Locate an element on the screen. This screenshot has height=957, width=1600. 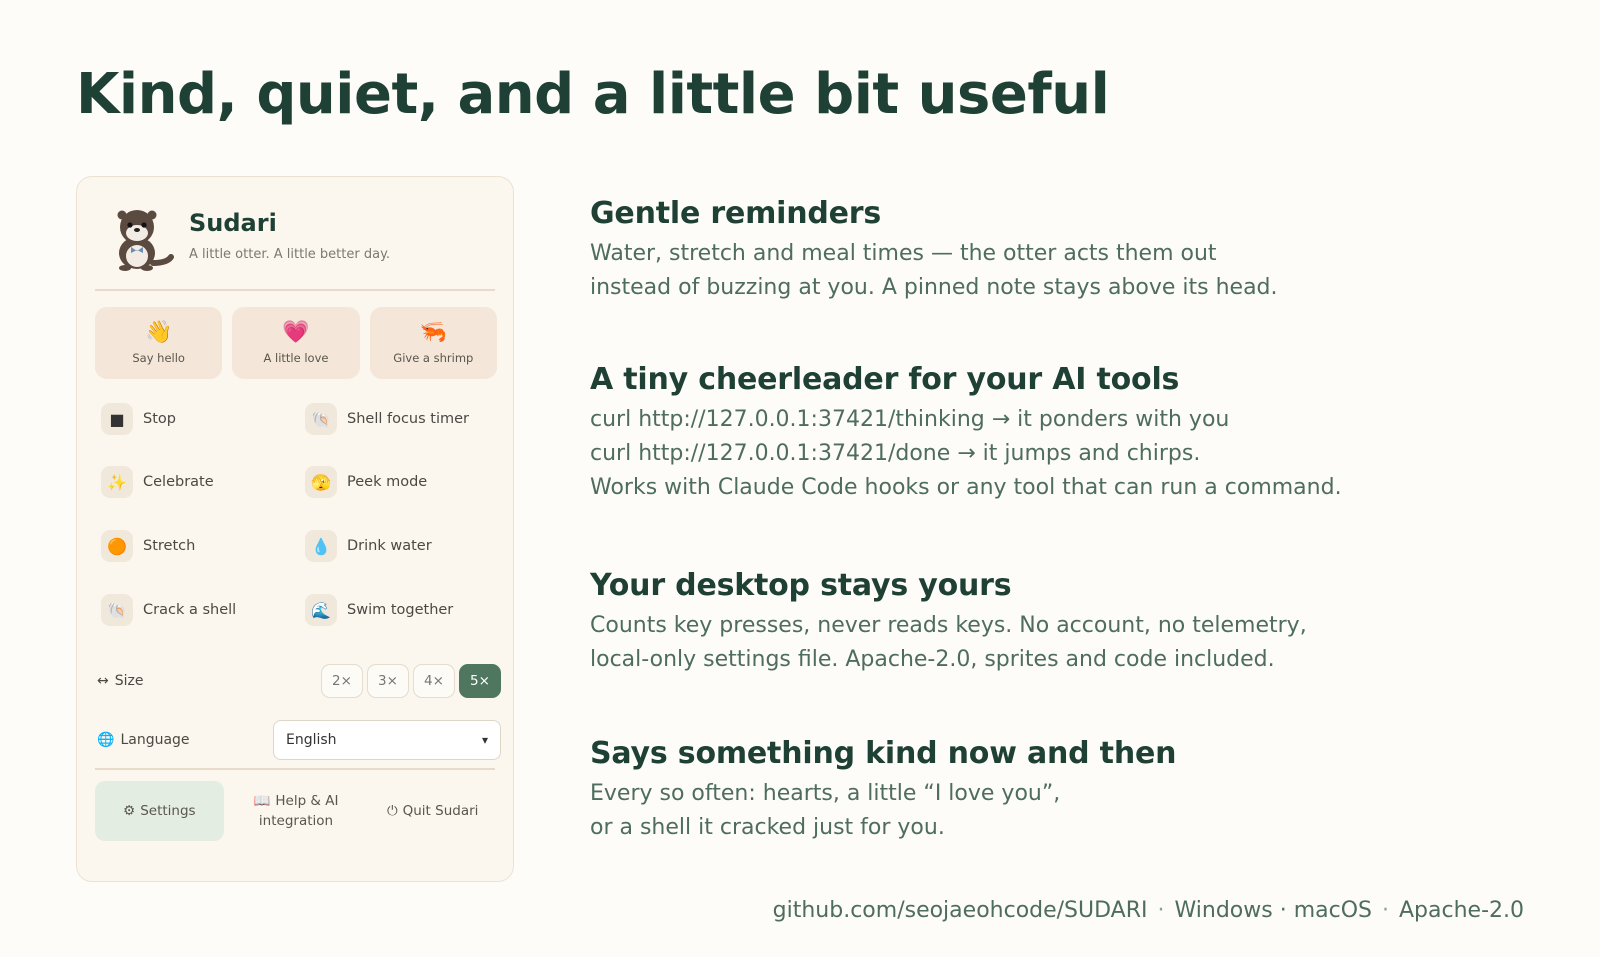
header-divider is located at coordinates (295, 290).